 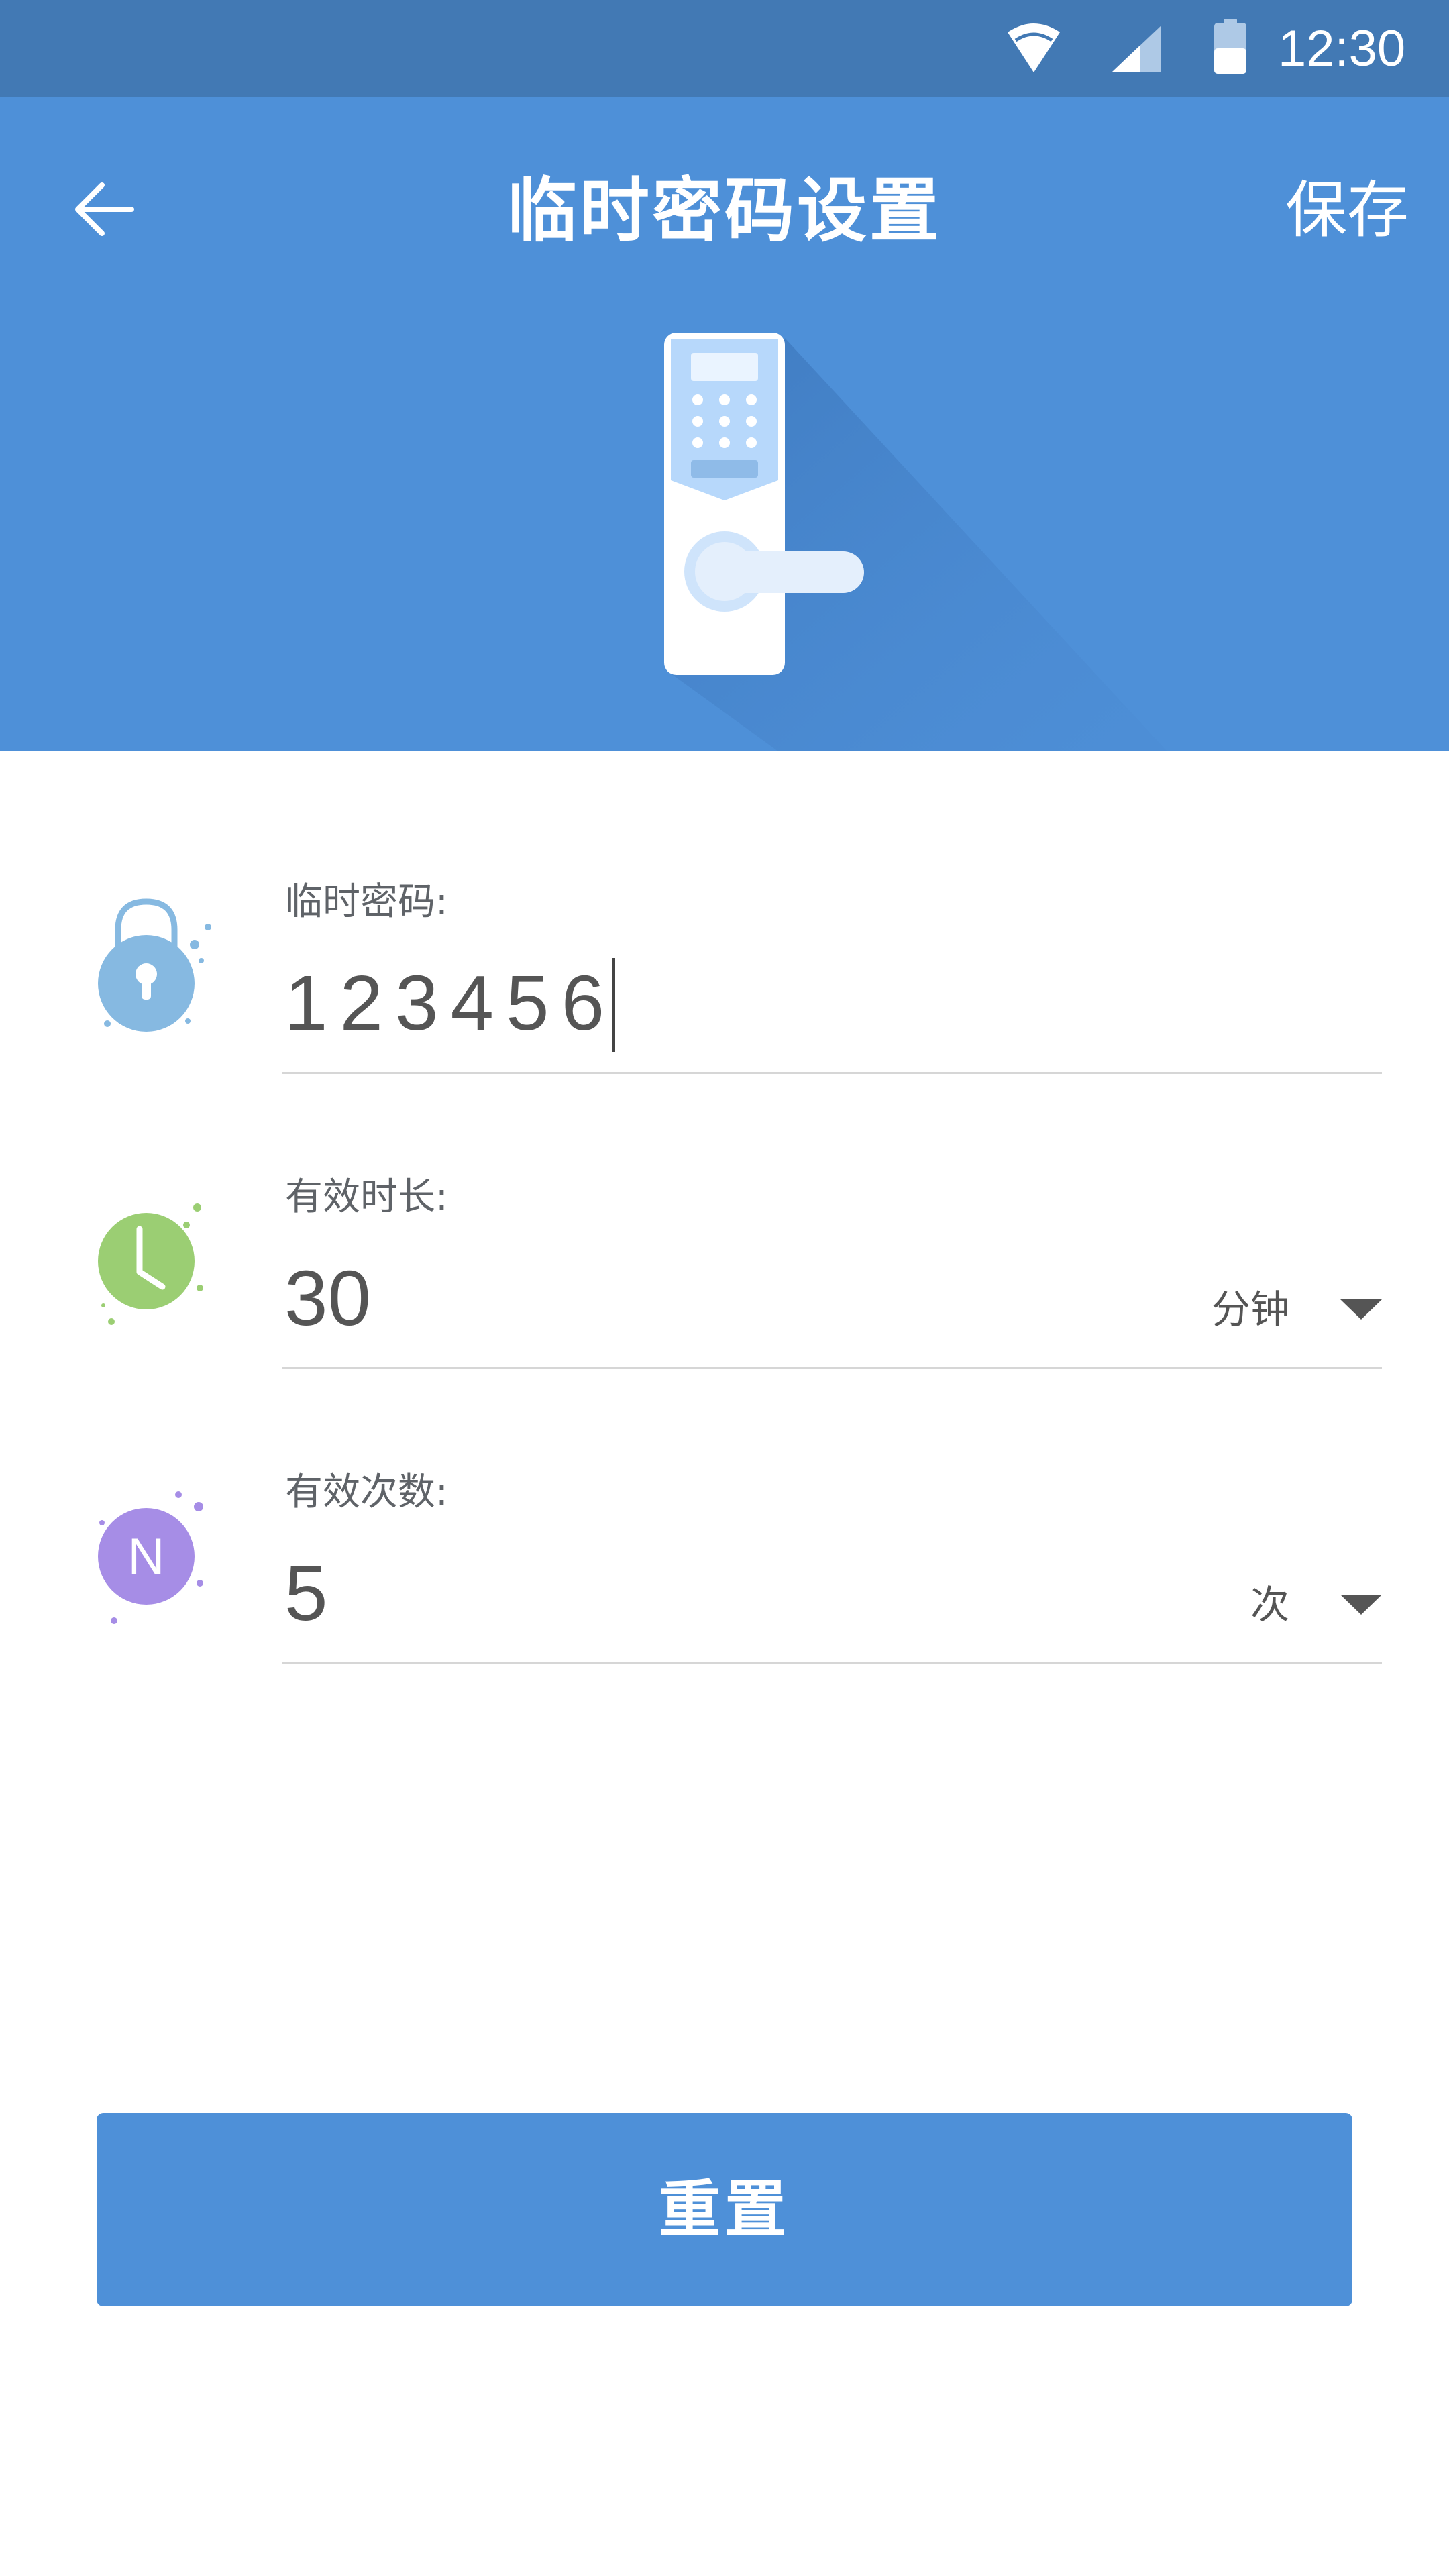 I want to click on save-button: 保存, so click(x=1328, y=210).